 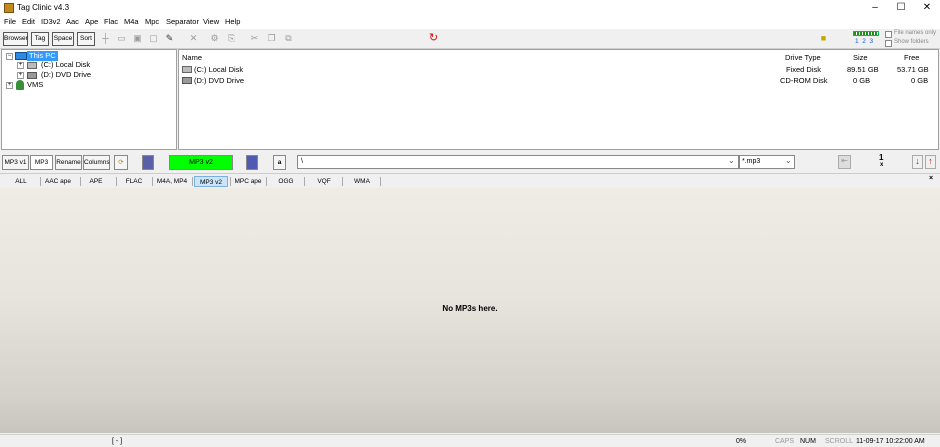 What do you see at coordinates (63, 39) in the screenshot?
I see `space-button: Space` at bounding box center [63, 39].